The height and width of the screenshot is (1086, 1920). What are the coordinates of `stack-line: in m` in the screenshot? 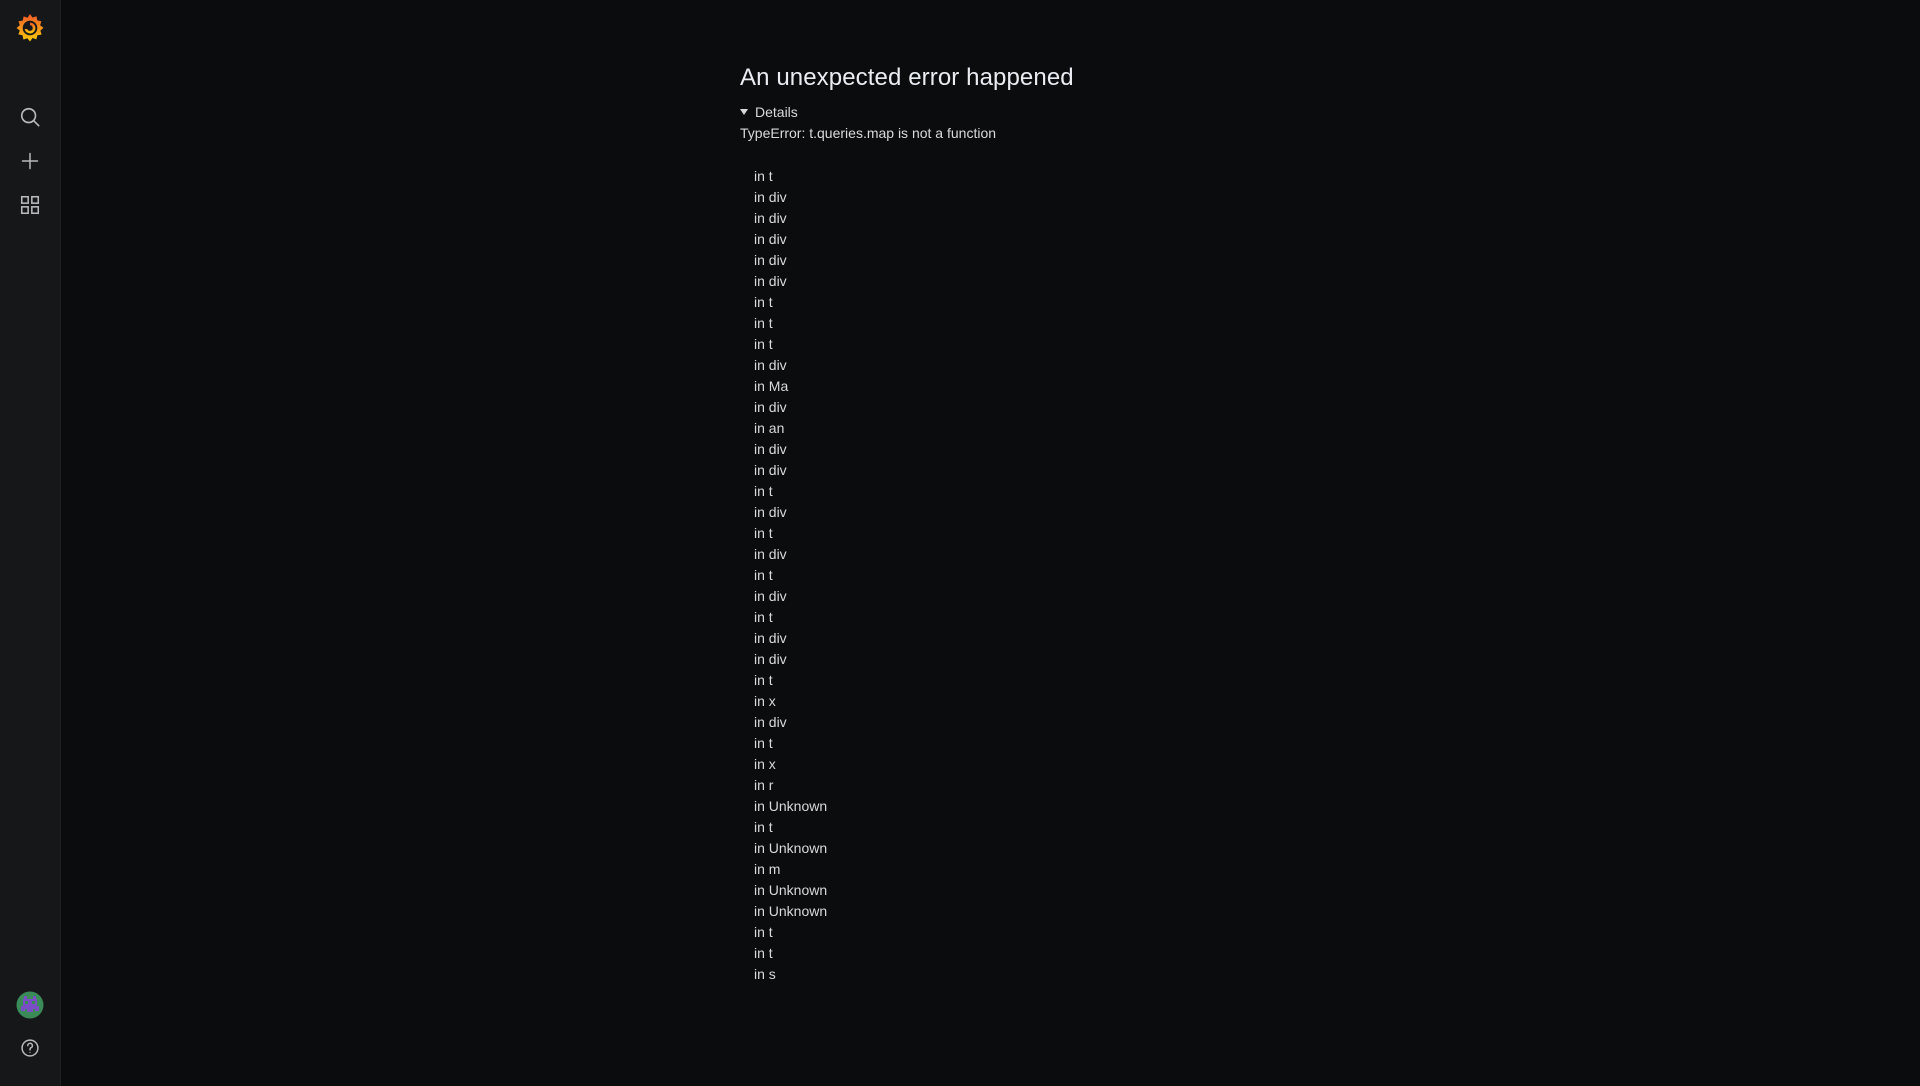 It's located at (767, 869).